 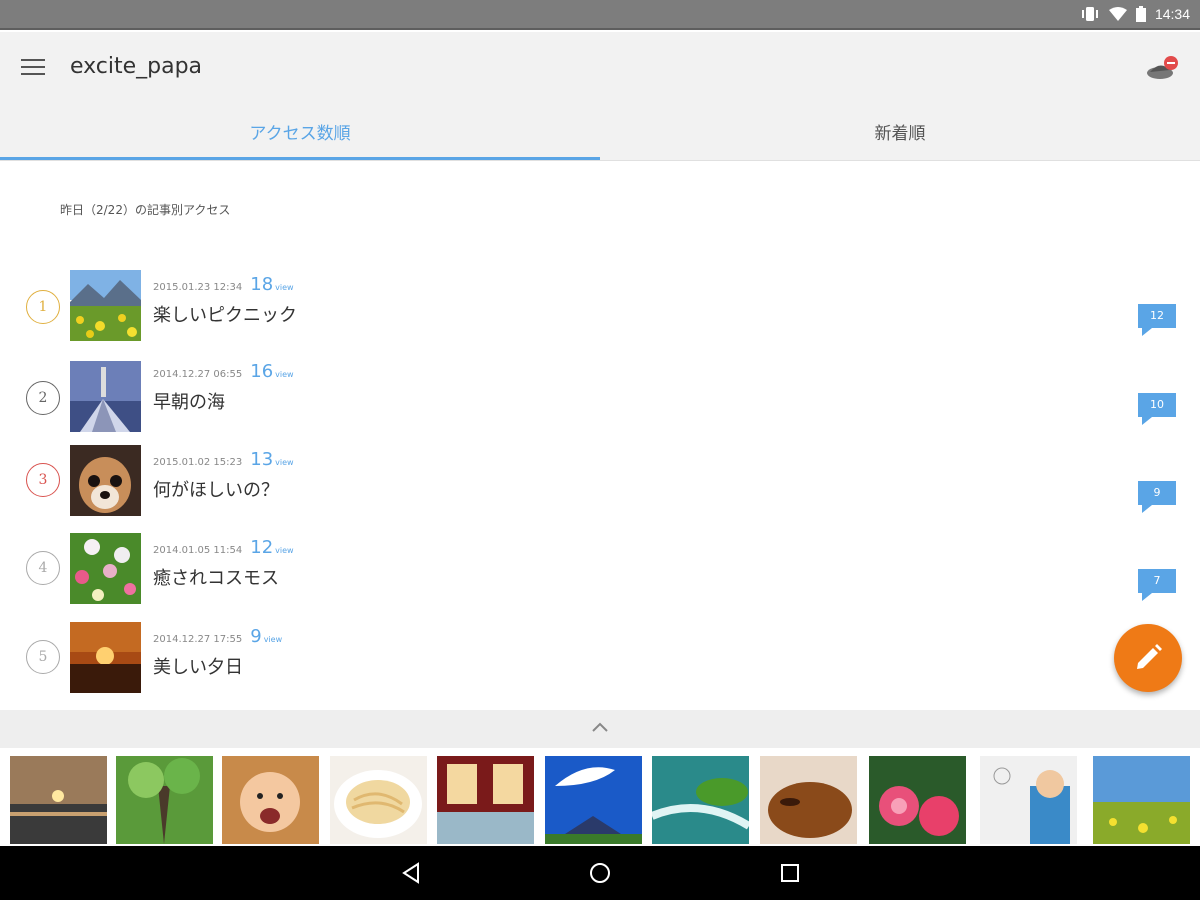 I want to click on post-title: 癒されコスモス, so click(x=216, y=578).